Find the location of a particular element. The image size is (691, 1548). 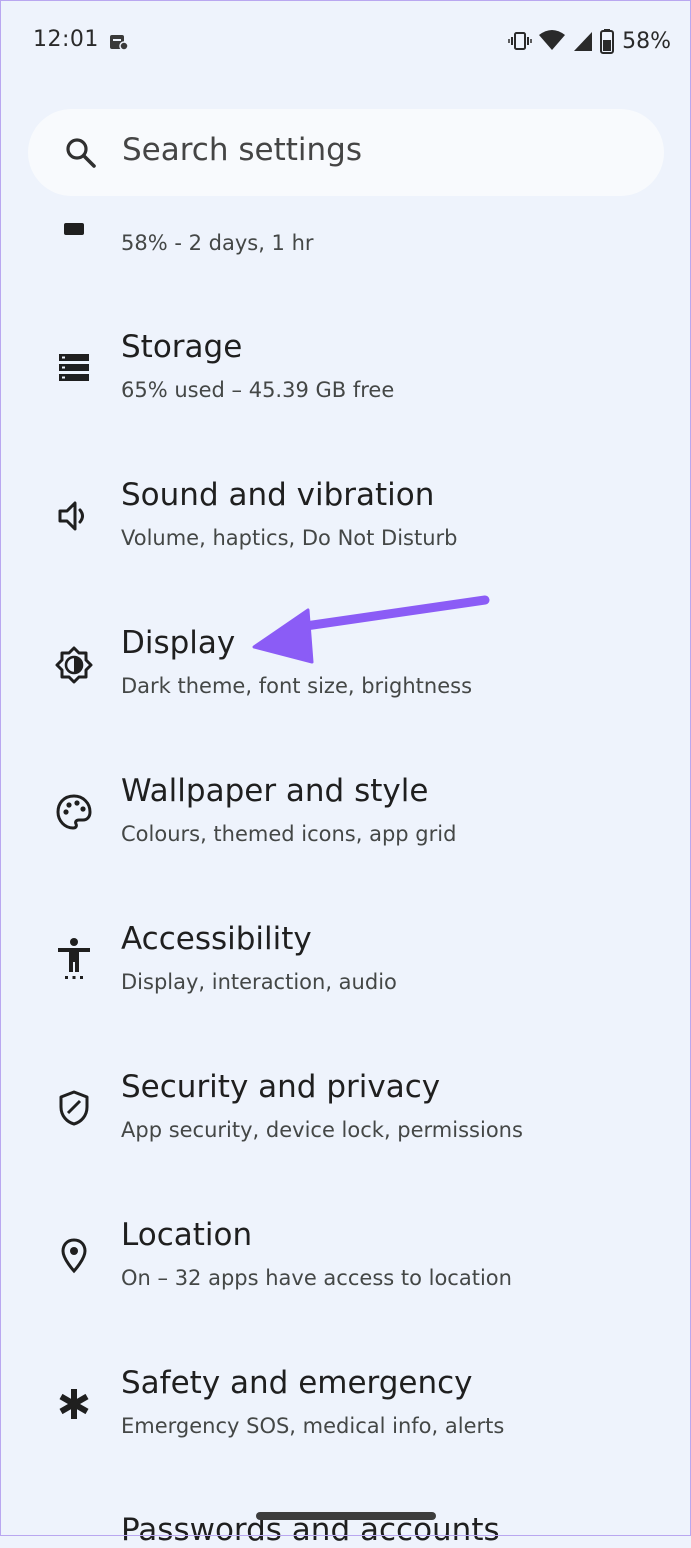

battery-icon is located at coordinates (74, 229).